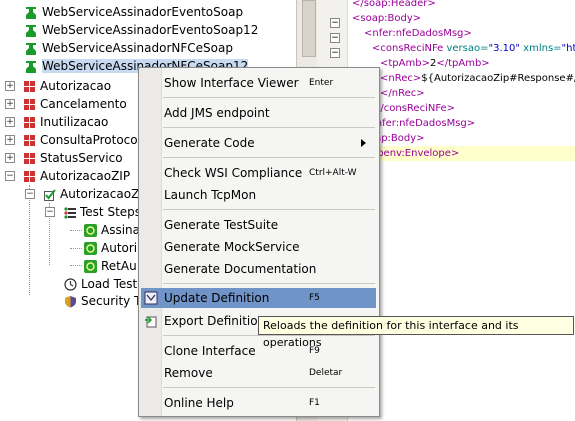 The height and width of the screenshot is (421, 575). What do you see at coordinates (221, 225) in the screenshot?
I see `menu-item-label: Generate TestSuite` at bounding box center [221, 225].